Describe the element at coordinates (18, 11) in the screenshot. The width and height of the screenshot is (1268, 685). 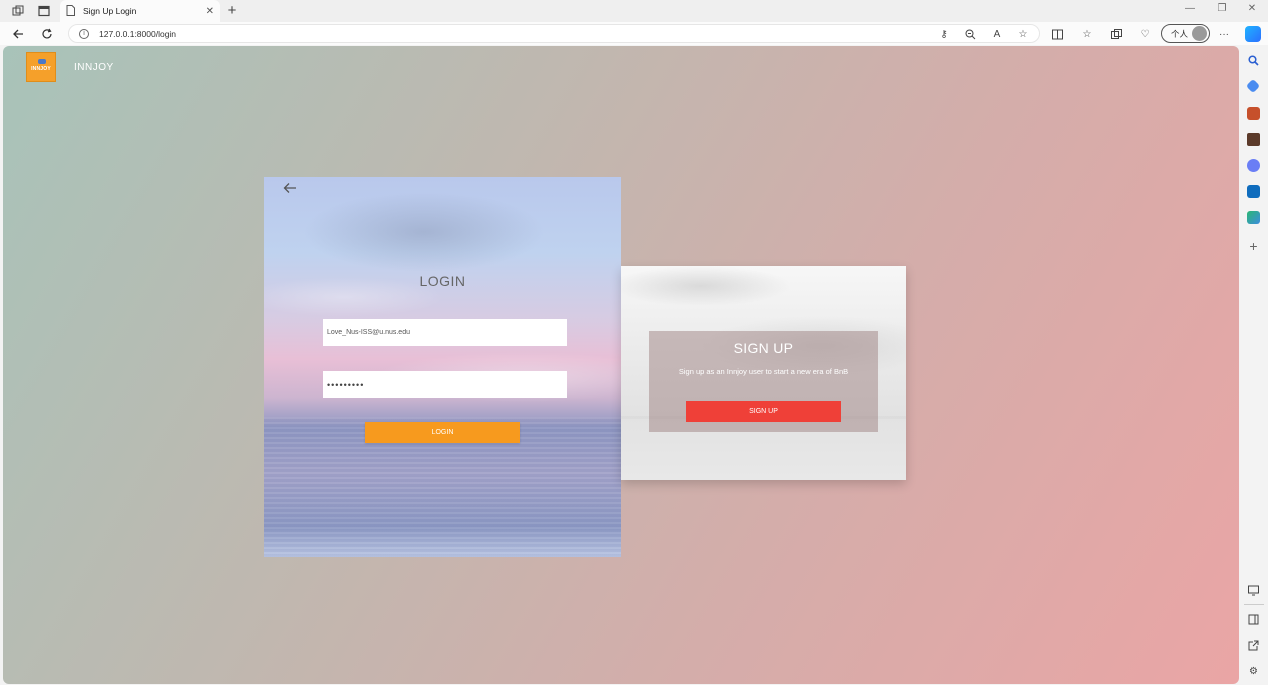
I see `workspaces-icon` at that location.